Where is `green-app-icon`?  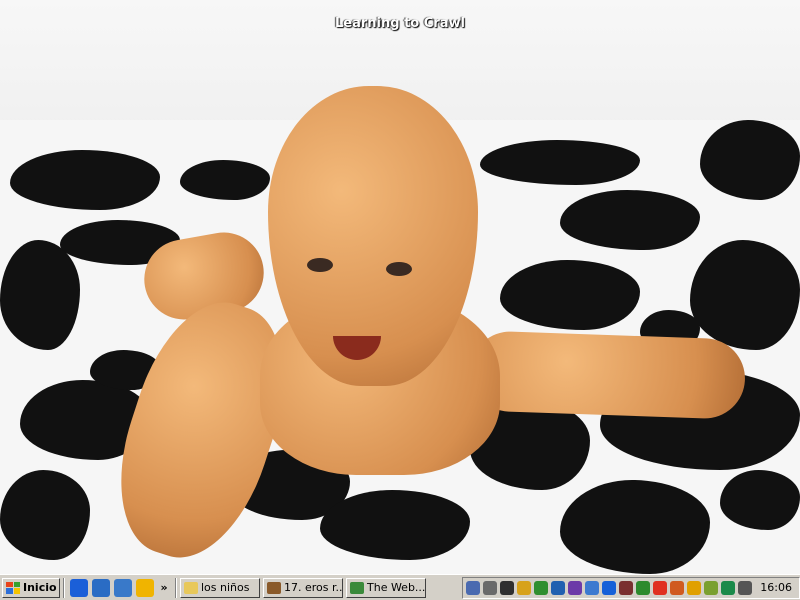
green-app-icon is located at coordinates (541, 587).